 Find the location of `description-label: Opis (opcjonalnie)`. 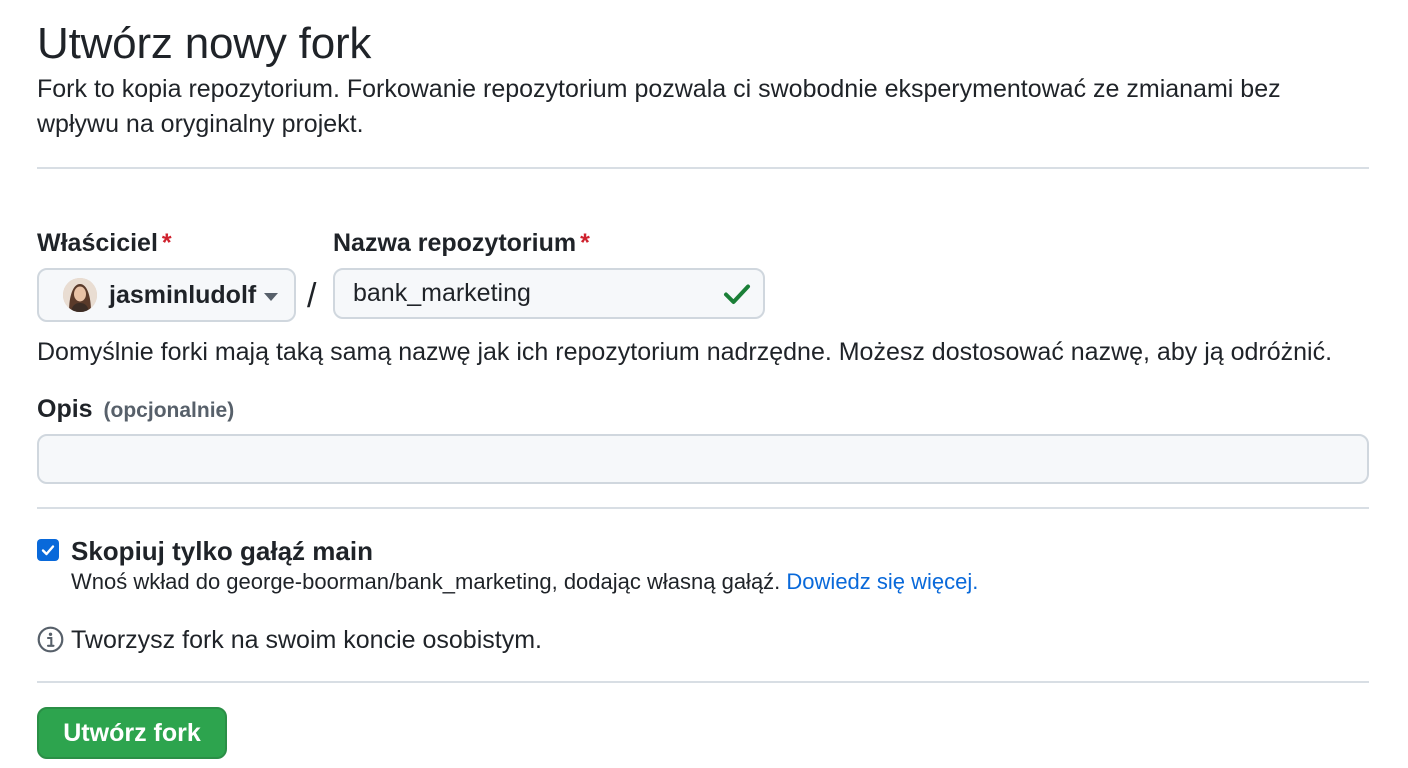

description-label: Opis (opcjonalnie) is located at coordinates (135, 410).